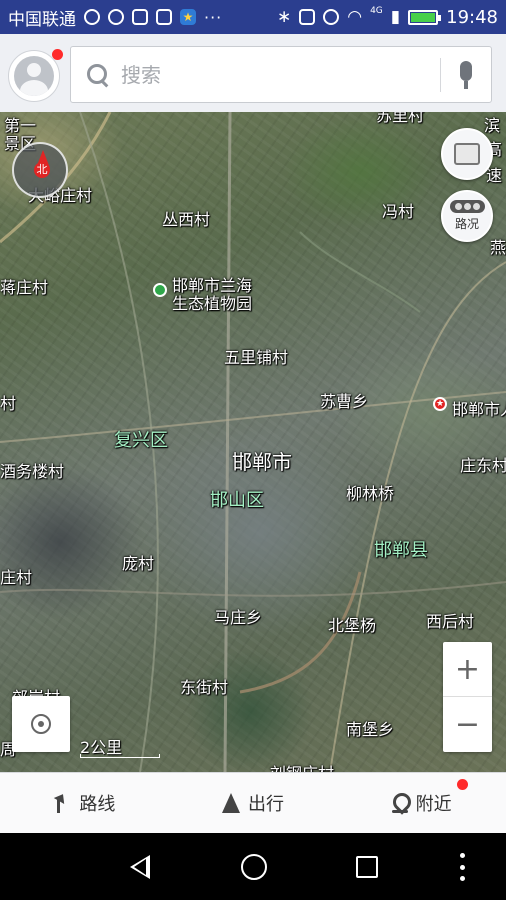 The height and width of the screenshot is (900, 506). What do you see at coordinates (302, 766) in the screenshot?
I see `map-label: 刘钢庄村` at bounding box center [302, 766].